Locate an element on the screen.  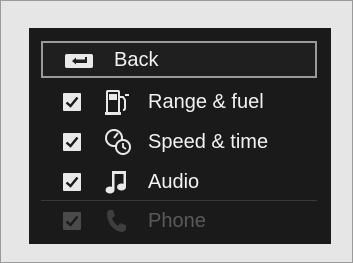
speed-time-icon is located at coordinates (118, 142).